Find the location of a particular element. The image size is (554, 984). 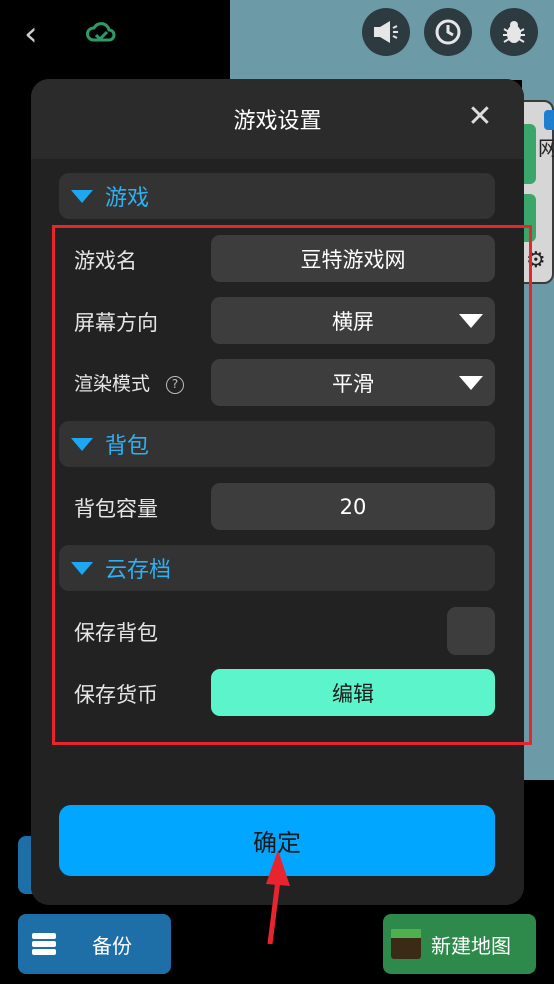

grass-block-icon is located at coordinates (406, 944).